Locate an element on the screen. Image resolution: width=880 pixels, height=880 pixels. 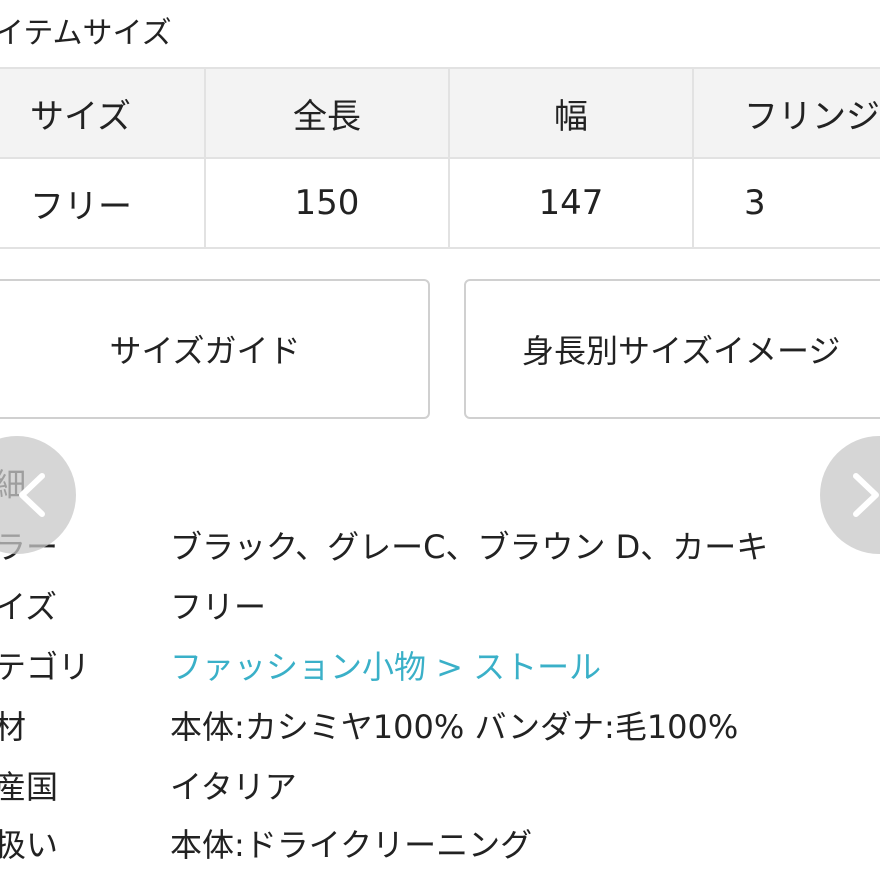
detail-row-material: 材 本体:カシミヤ100% バンダナ:毛100% is located at coordinates (440, 727).